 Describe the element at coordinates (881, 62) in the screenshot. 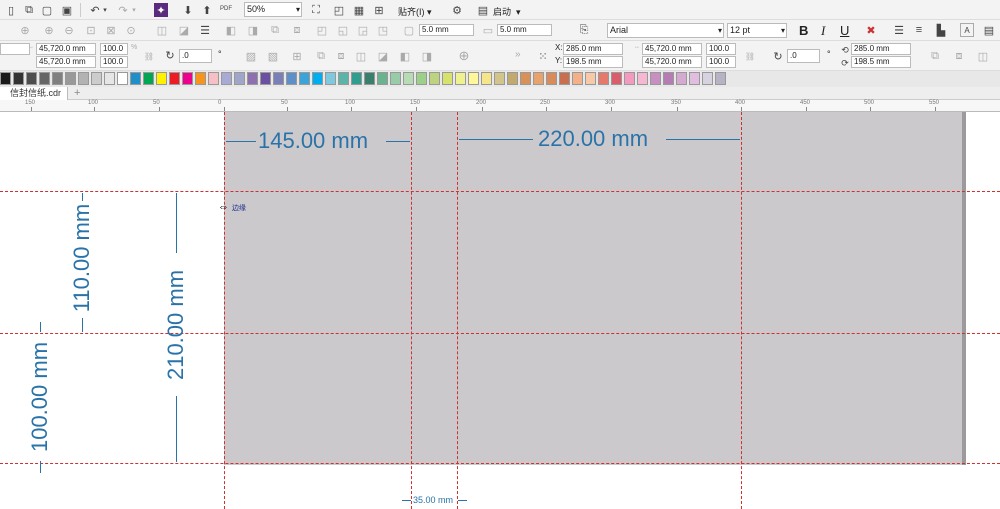

I see `center-y-field: 198.5 mm` at that location.